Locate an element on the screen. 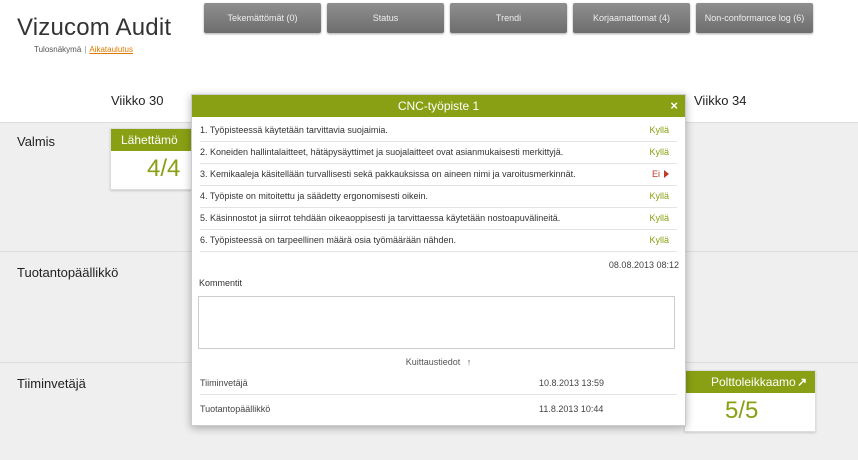  tab-non-conformance-log: Non-conformance log (6) is located at coordinates (754, 18).